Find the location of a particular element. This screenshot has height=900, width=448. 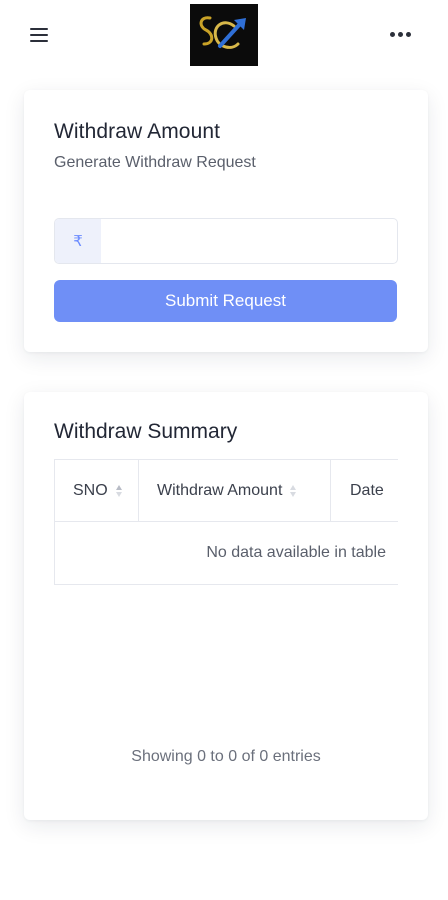

column-header-sno-label: SNO is located at coordinates (90, 490).